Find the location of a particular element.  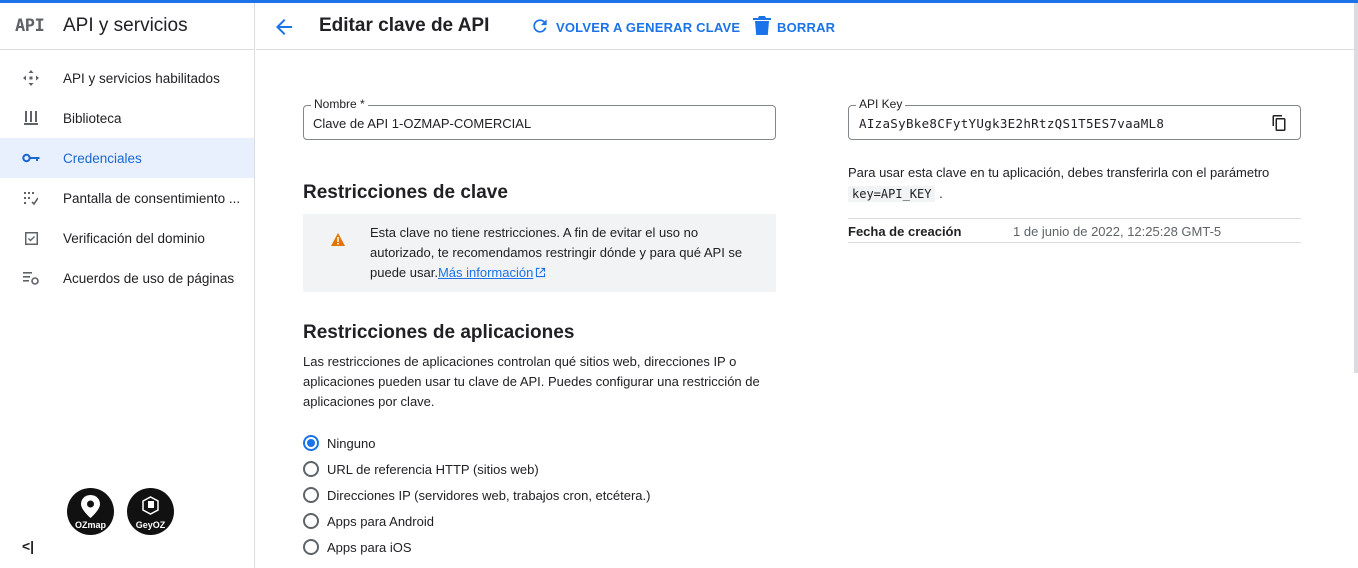

settings-list-icon is located at coordinates (31, 278).